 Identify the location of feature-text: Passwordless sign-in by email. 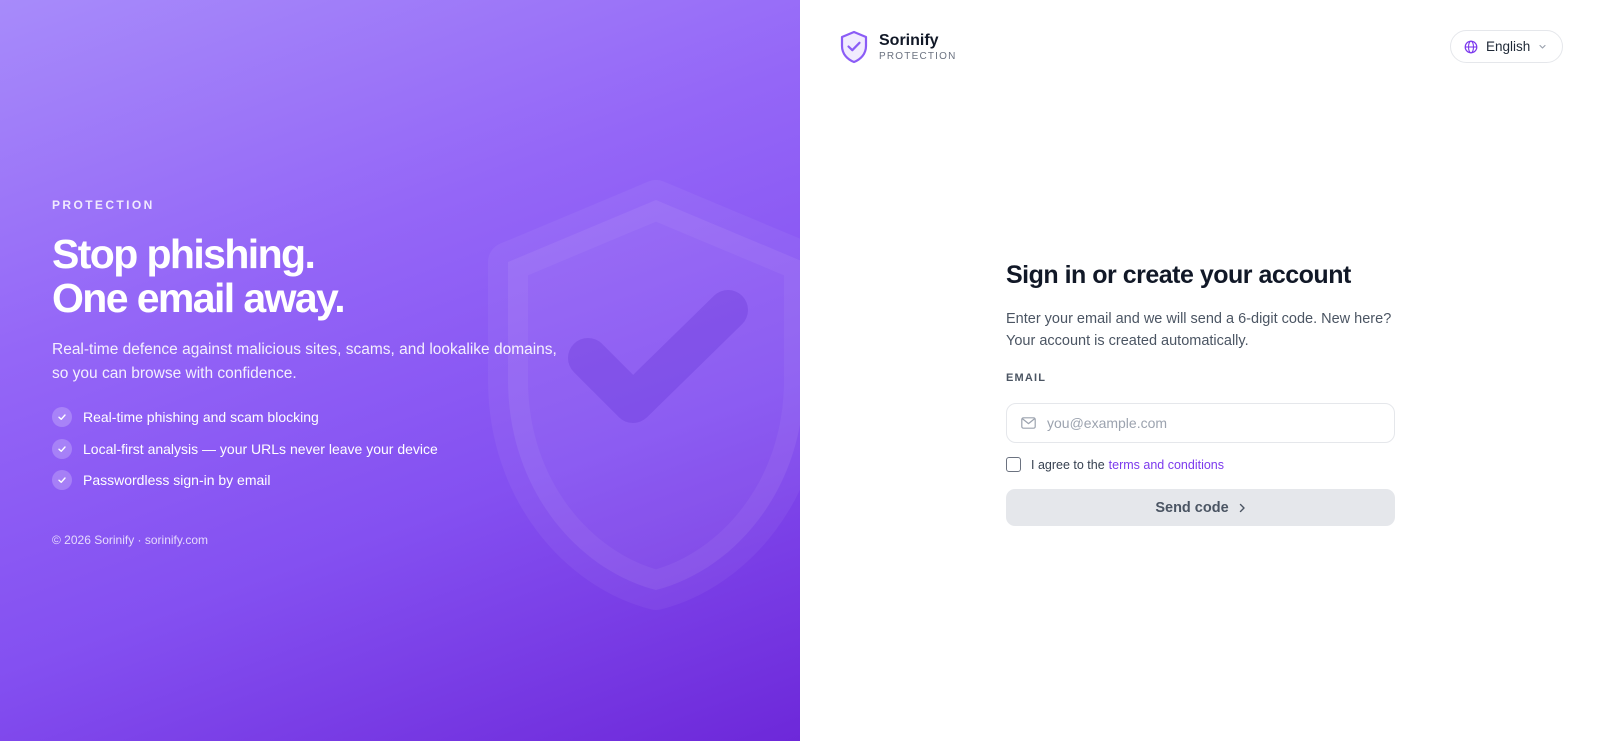
(177, 480).